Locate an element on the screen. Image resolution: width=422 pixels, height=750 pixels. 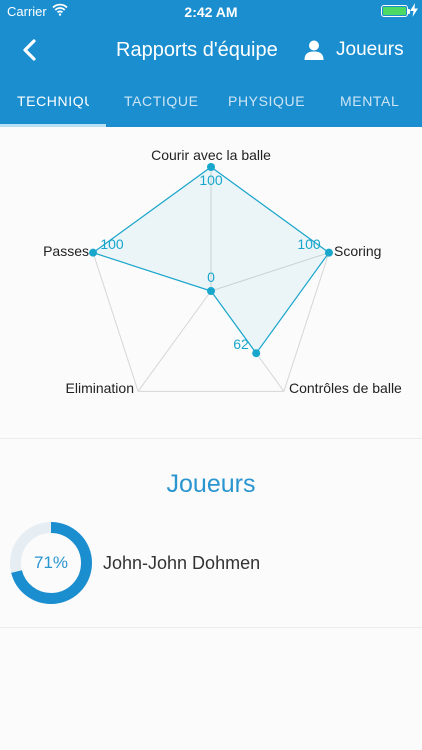
player-row: 71% John-John Dohmen is located at coordinates (211, 563).